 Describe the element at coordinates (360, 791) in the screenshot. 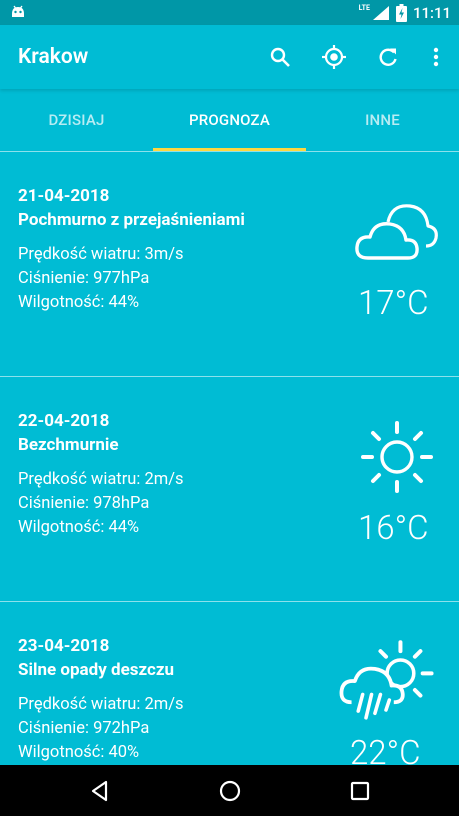

I see `recents-icon` at that location.